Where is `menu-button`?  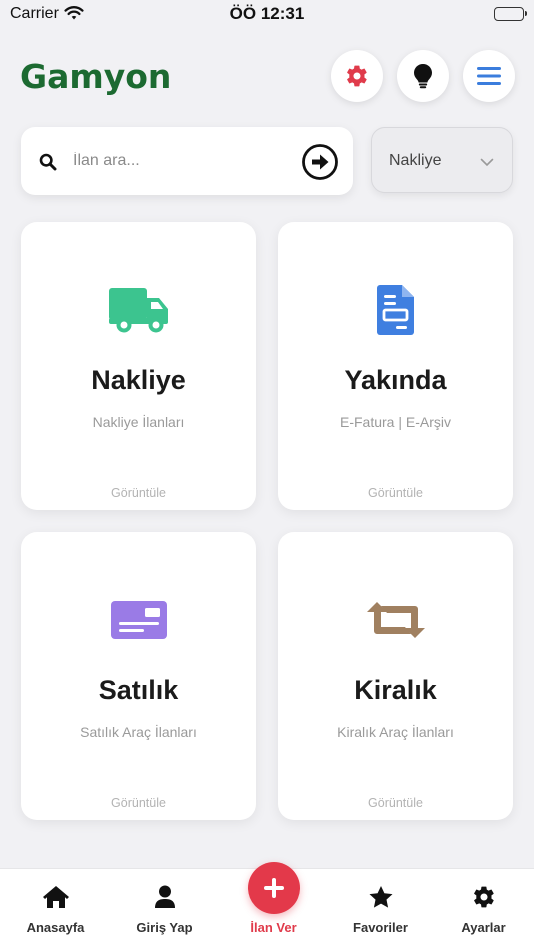
menu-button is located at coordinates (489, 76).